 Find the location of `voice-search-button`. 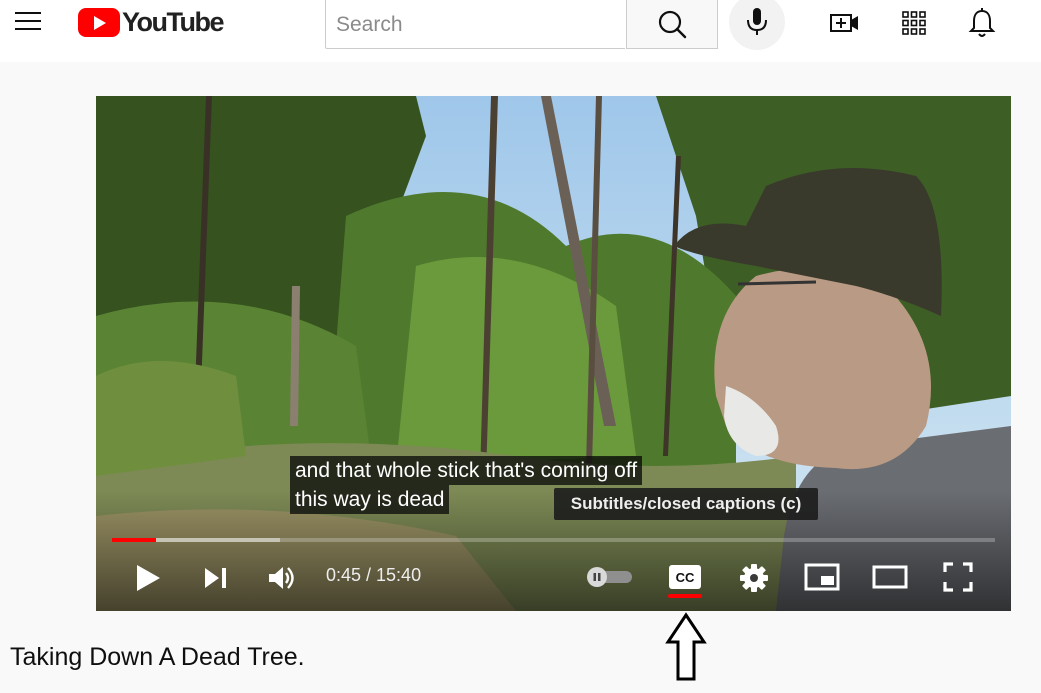

voice-search-button is located at coordinates (757, 25).